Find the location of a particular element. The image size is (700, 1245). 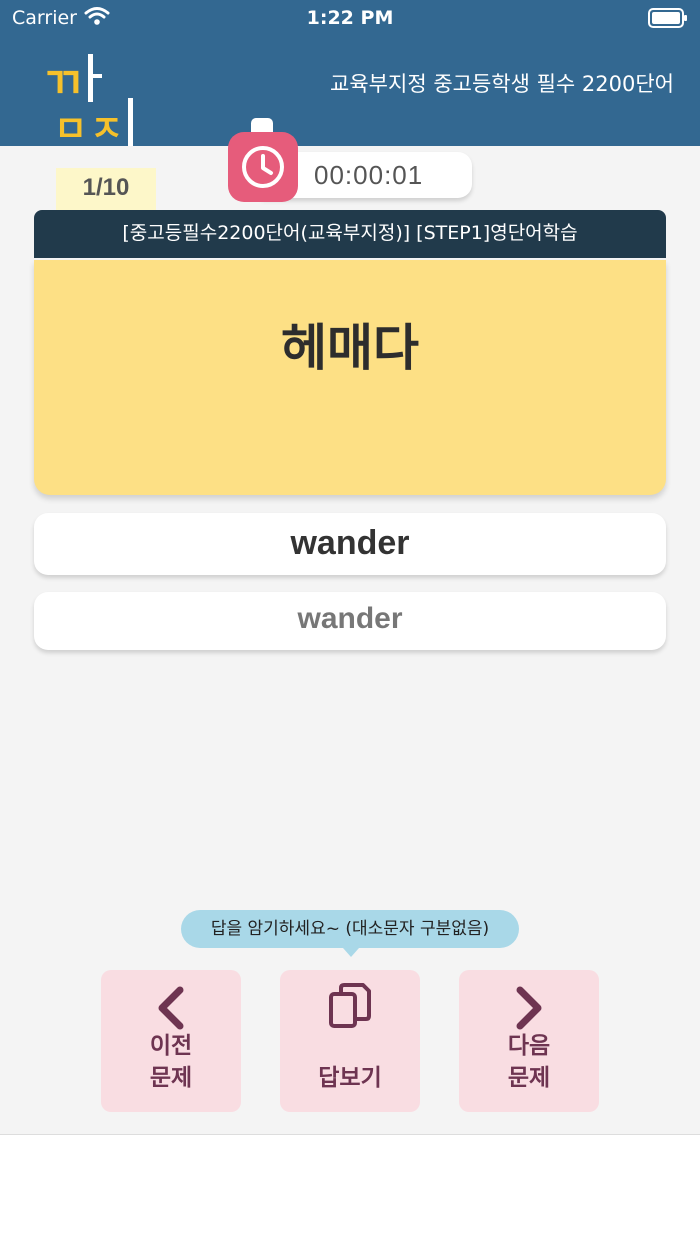

question-counter: 1/10 is located at coordinates (106, 189).